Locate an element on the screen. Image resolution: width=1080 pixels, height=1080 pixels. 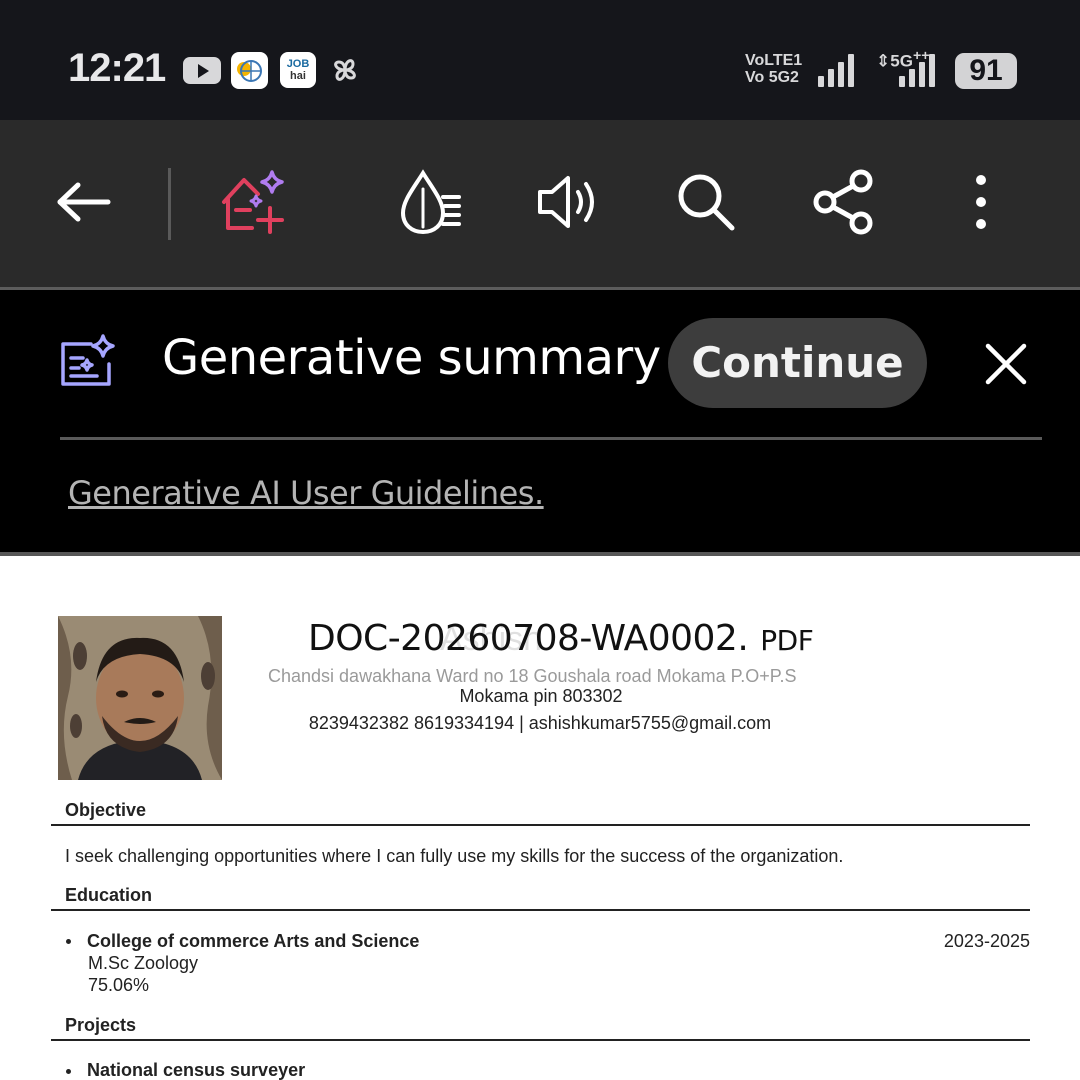
share-icon is located at coordinates (844, 202).